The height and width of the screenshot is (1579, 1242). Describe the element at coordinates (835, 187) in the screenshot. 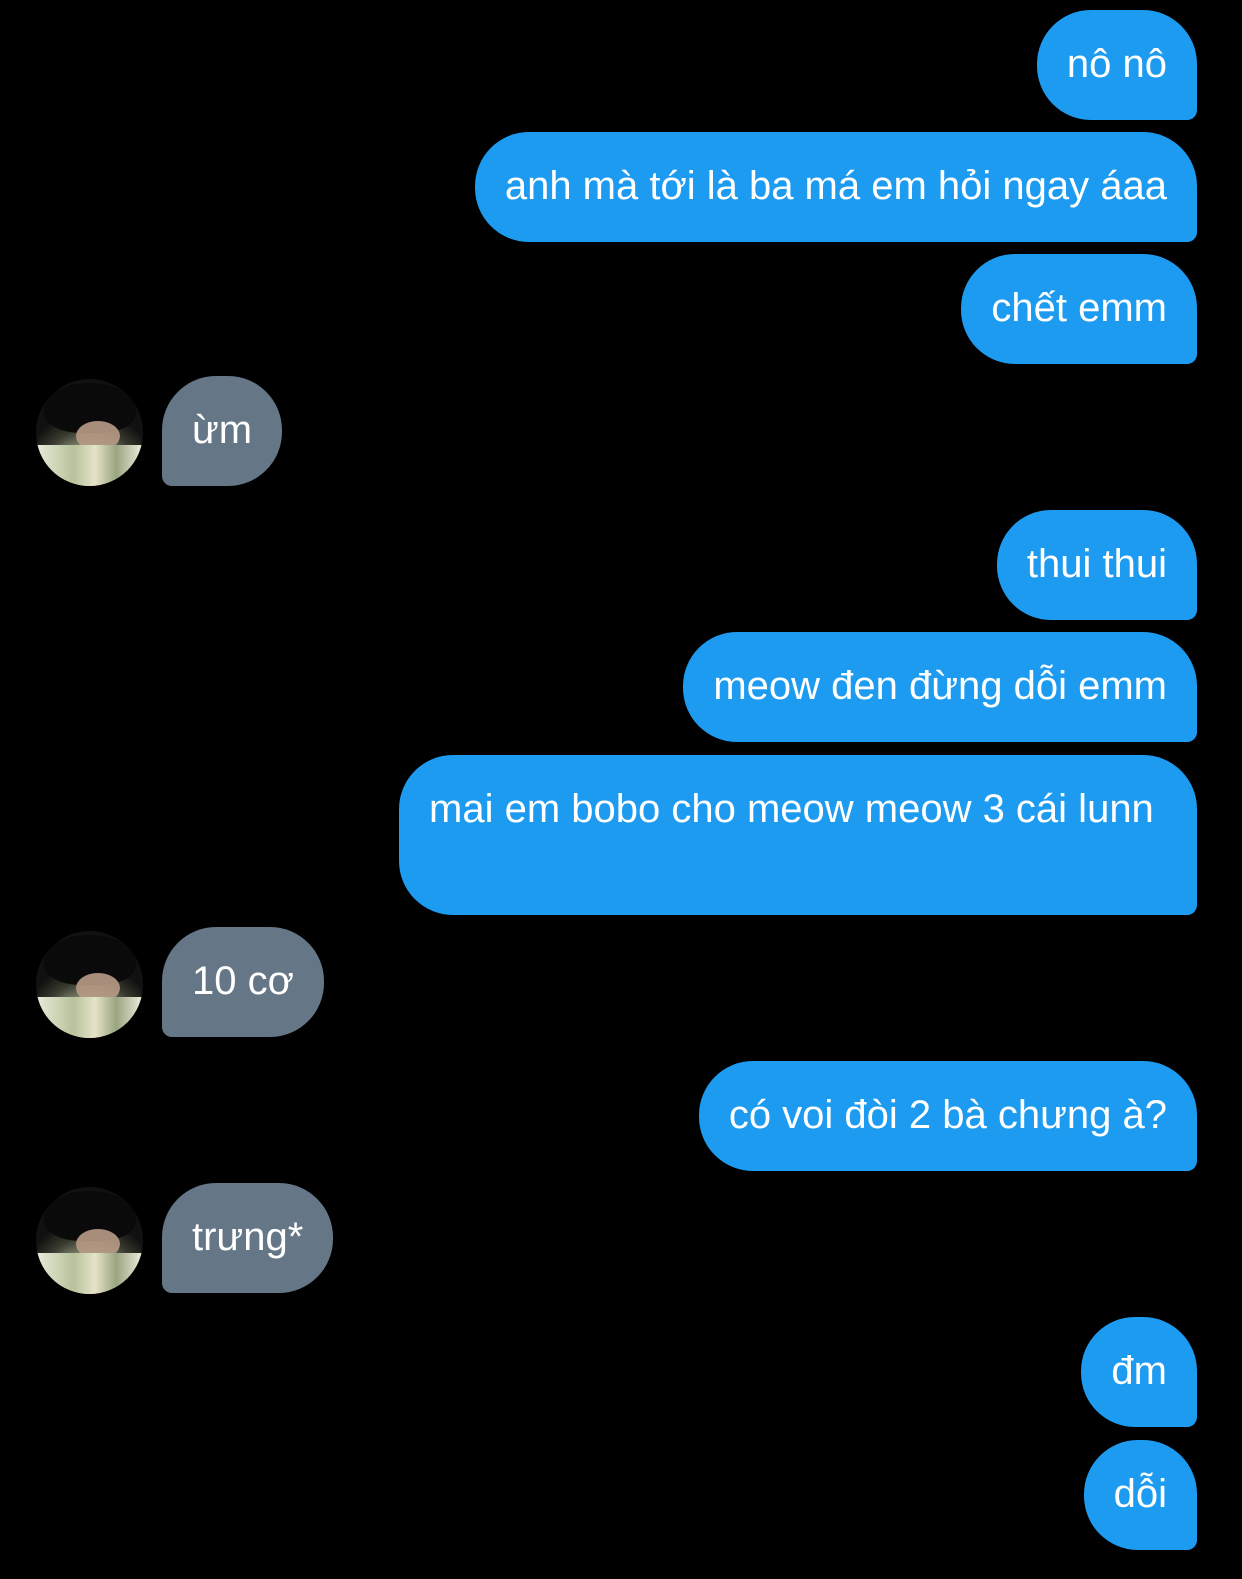

I see `outgoing-message: anh mà tới là ba má em hỏi ngay áaa` at that location.